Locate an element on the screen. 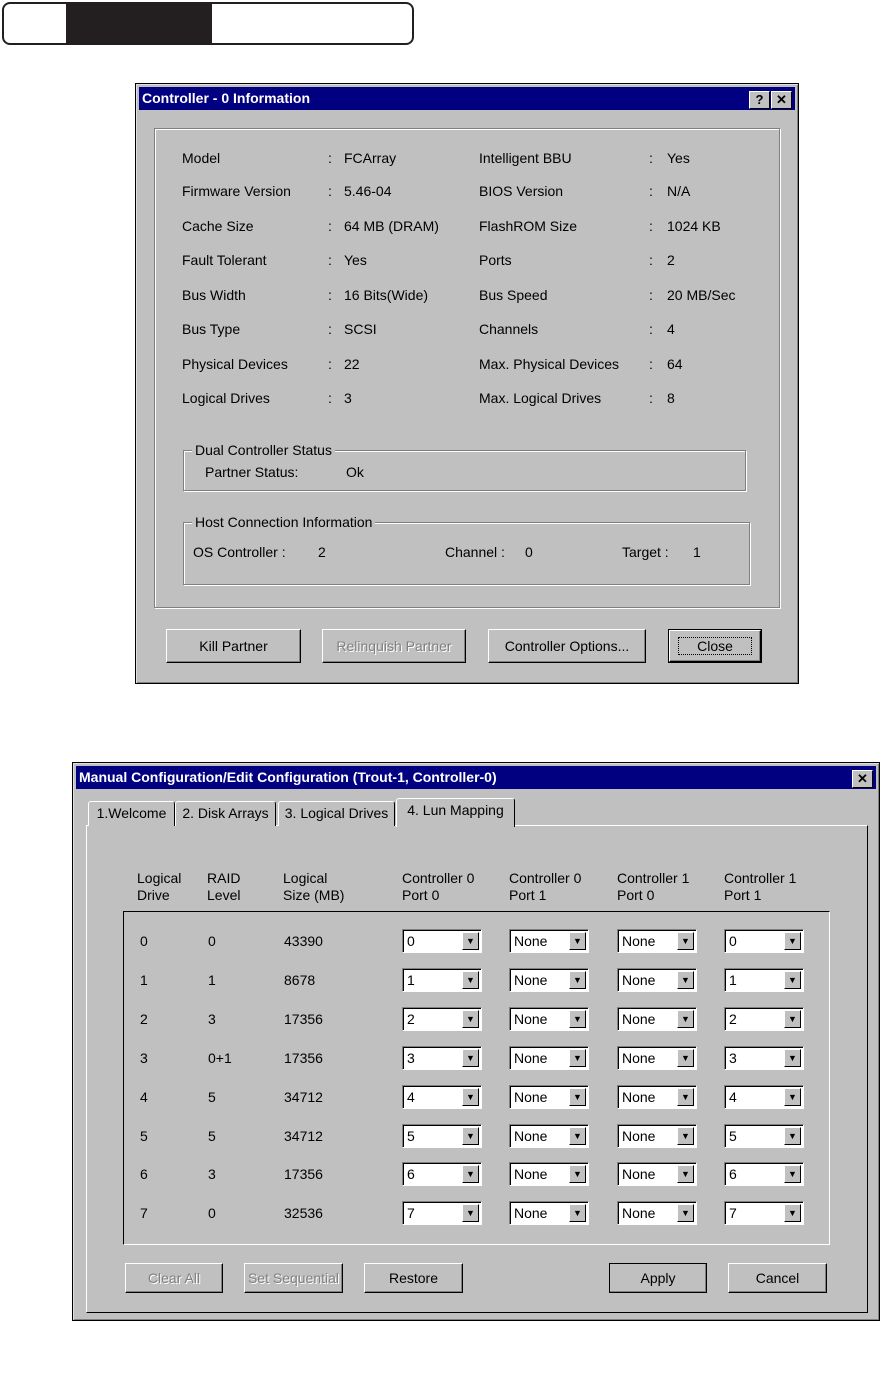 The height and width of the screenshot is (1374, 881). column-header: Controller 1 is located at coordinates (653, 878).